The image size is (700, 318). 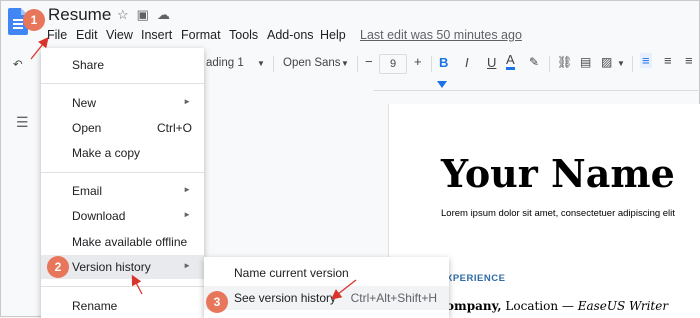 I want to click on italic-icon: I, so click(x=467, y=62).